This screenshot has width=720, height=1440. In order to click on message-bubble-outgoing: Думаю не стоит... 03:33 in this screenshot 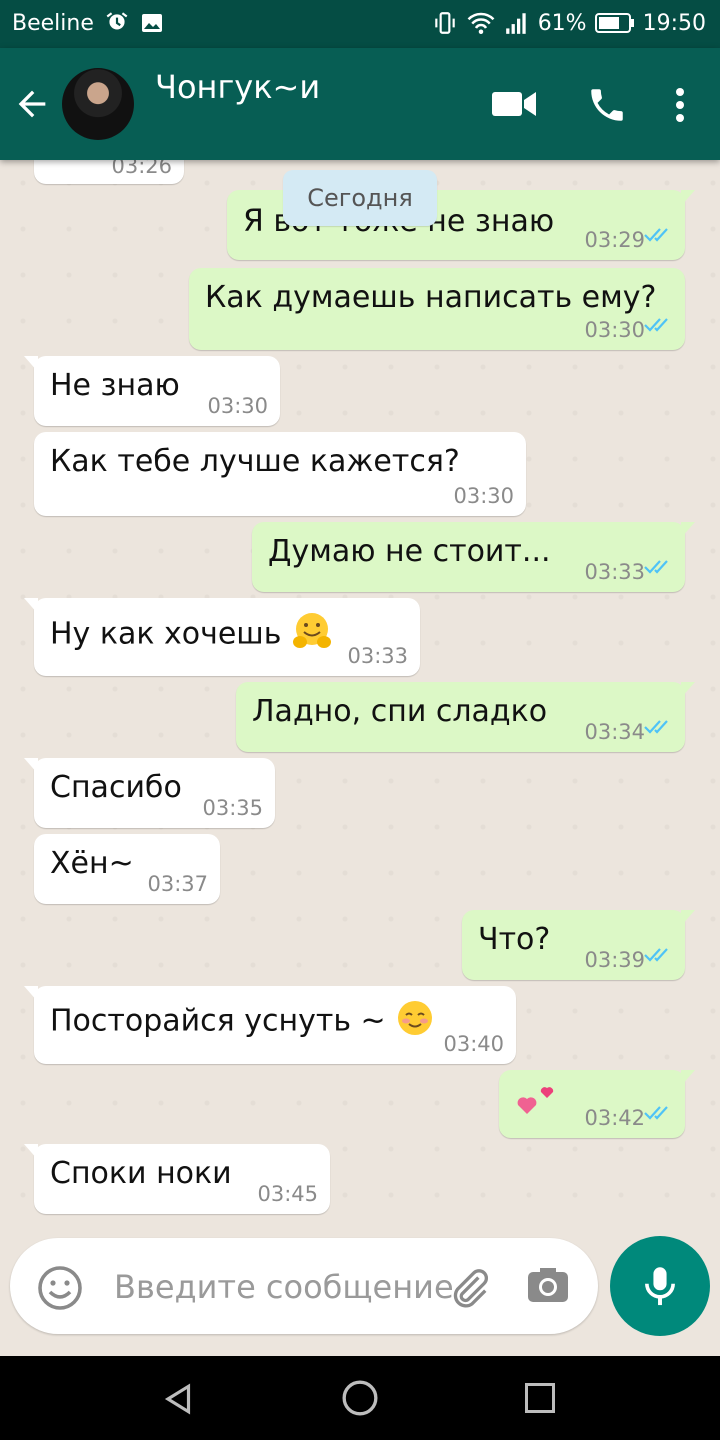, I will do `click(473, 557)`.